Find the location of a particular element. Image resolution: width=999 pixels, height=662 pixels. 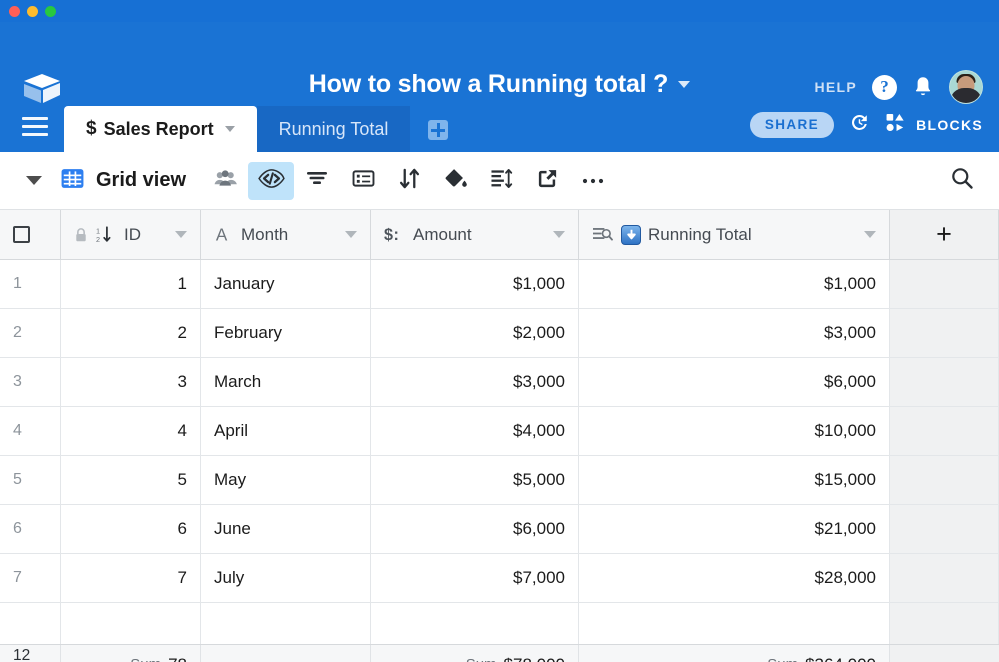

cell-month: May is located at coordinates (286, 480).